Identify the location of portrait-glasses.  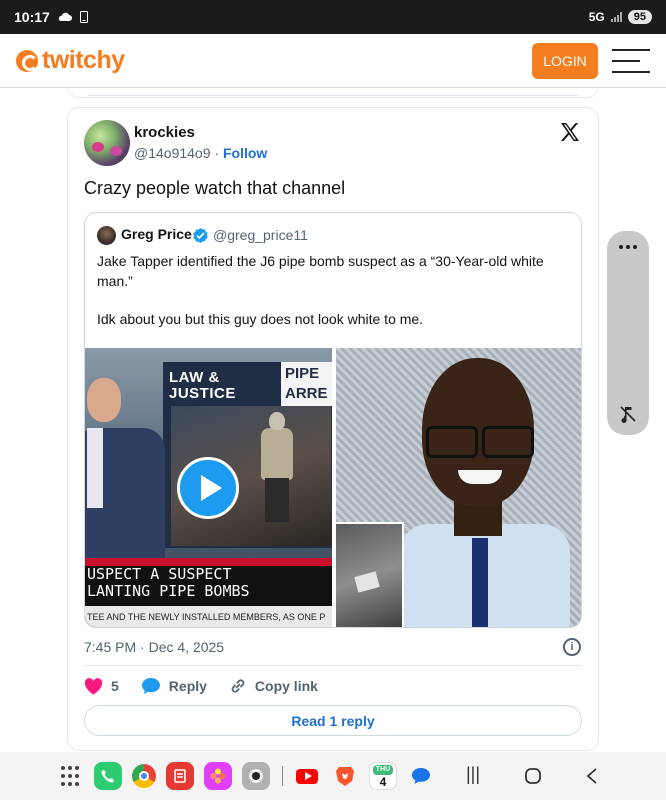
(480, 442).